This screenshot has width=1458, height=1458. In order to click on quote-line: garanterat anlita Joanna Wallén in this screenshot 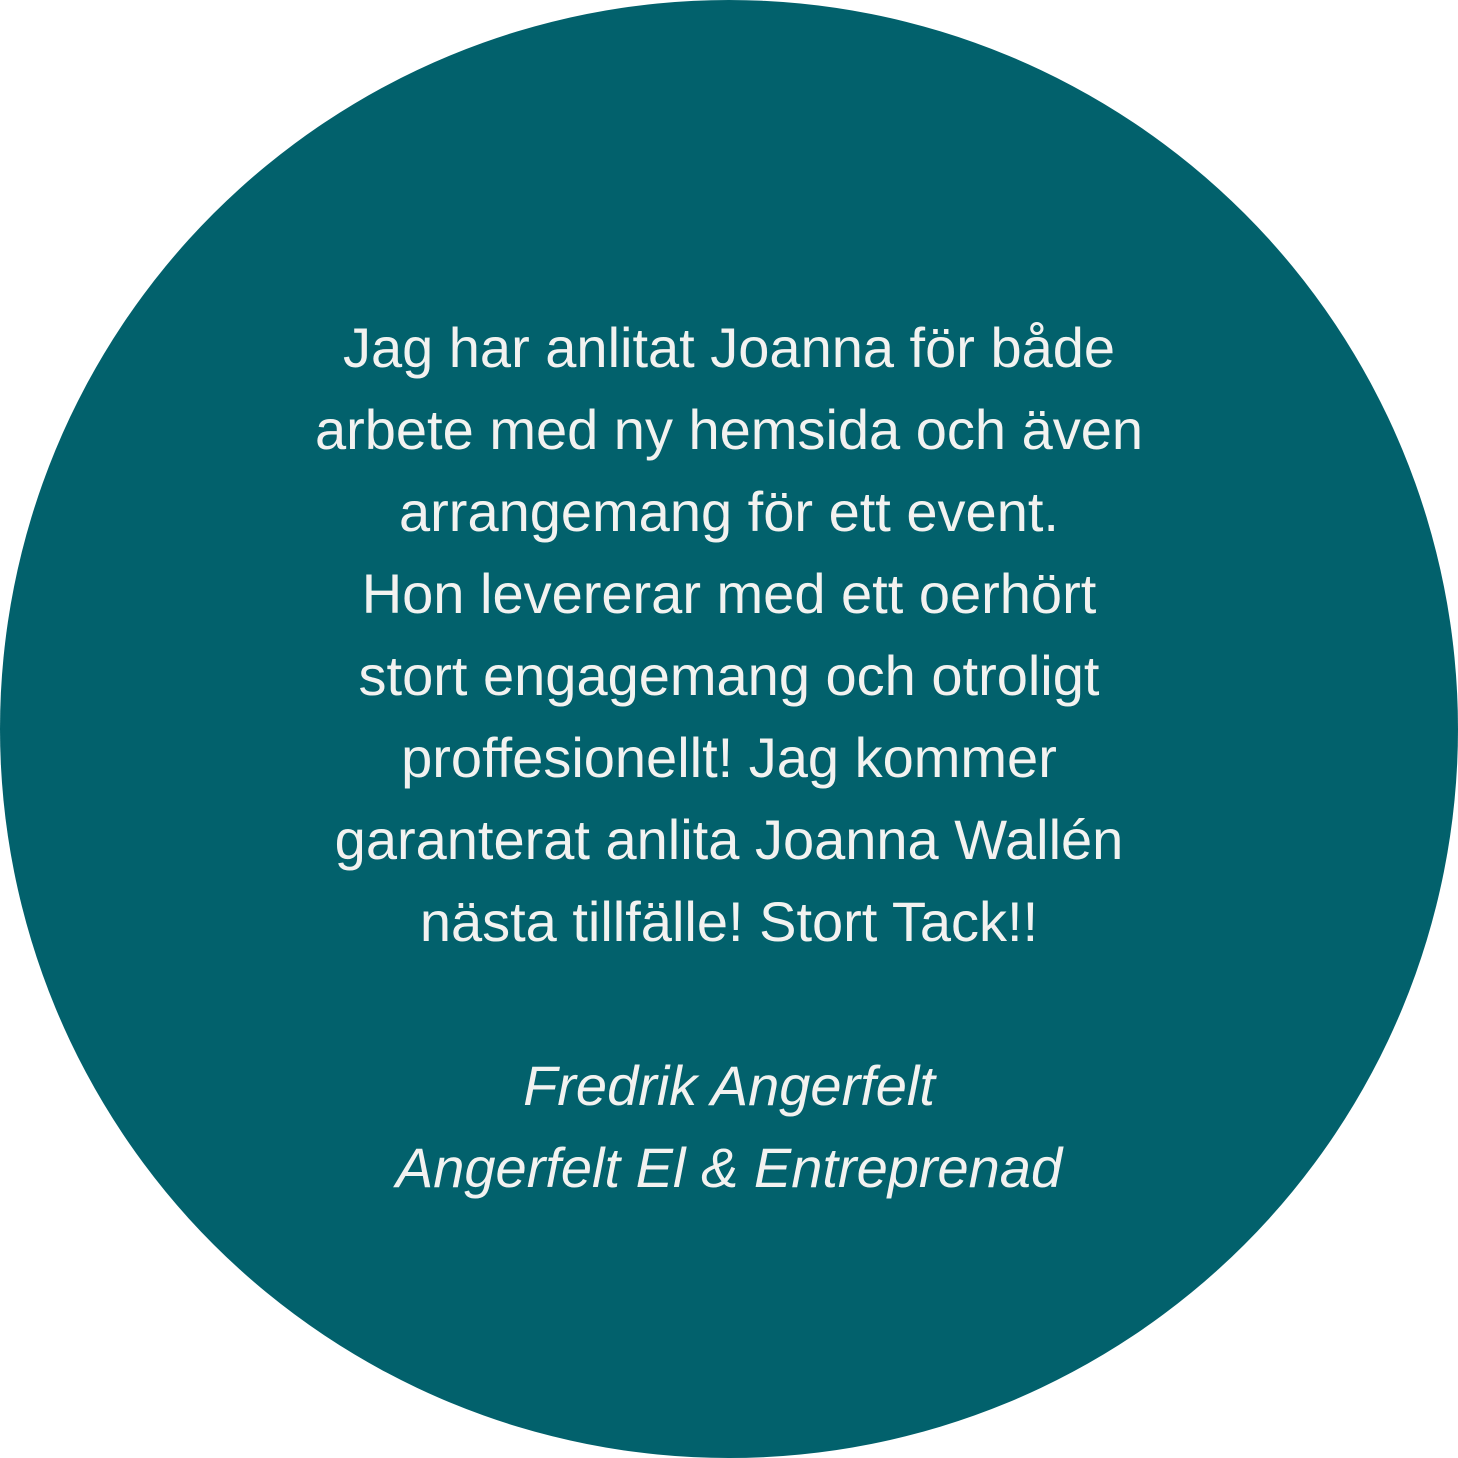, I will do `click(729, 839)`.